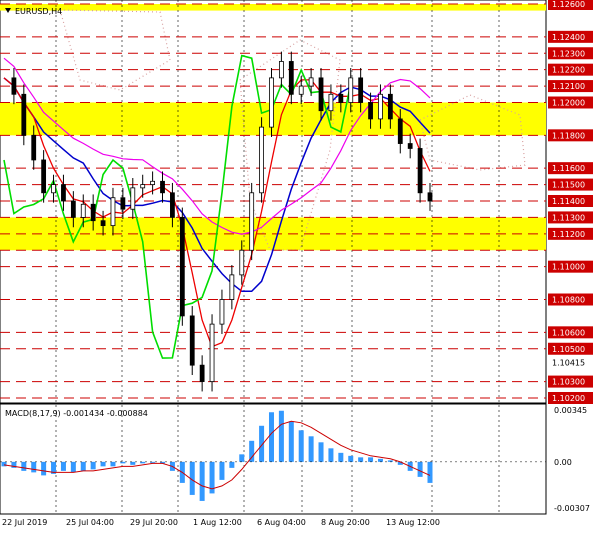  What do you see at coordinates (563, 462) in the screenshot?
I see `macd-tick-1: 0.00` at bounding box center [563, 462].